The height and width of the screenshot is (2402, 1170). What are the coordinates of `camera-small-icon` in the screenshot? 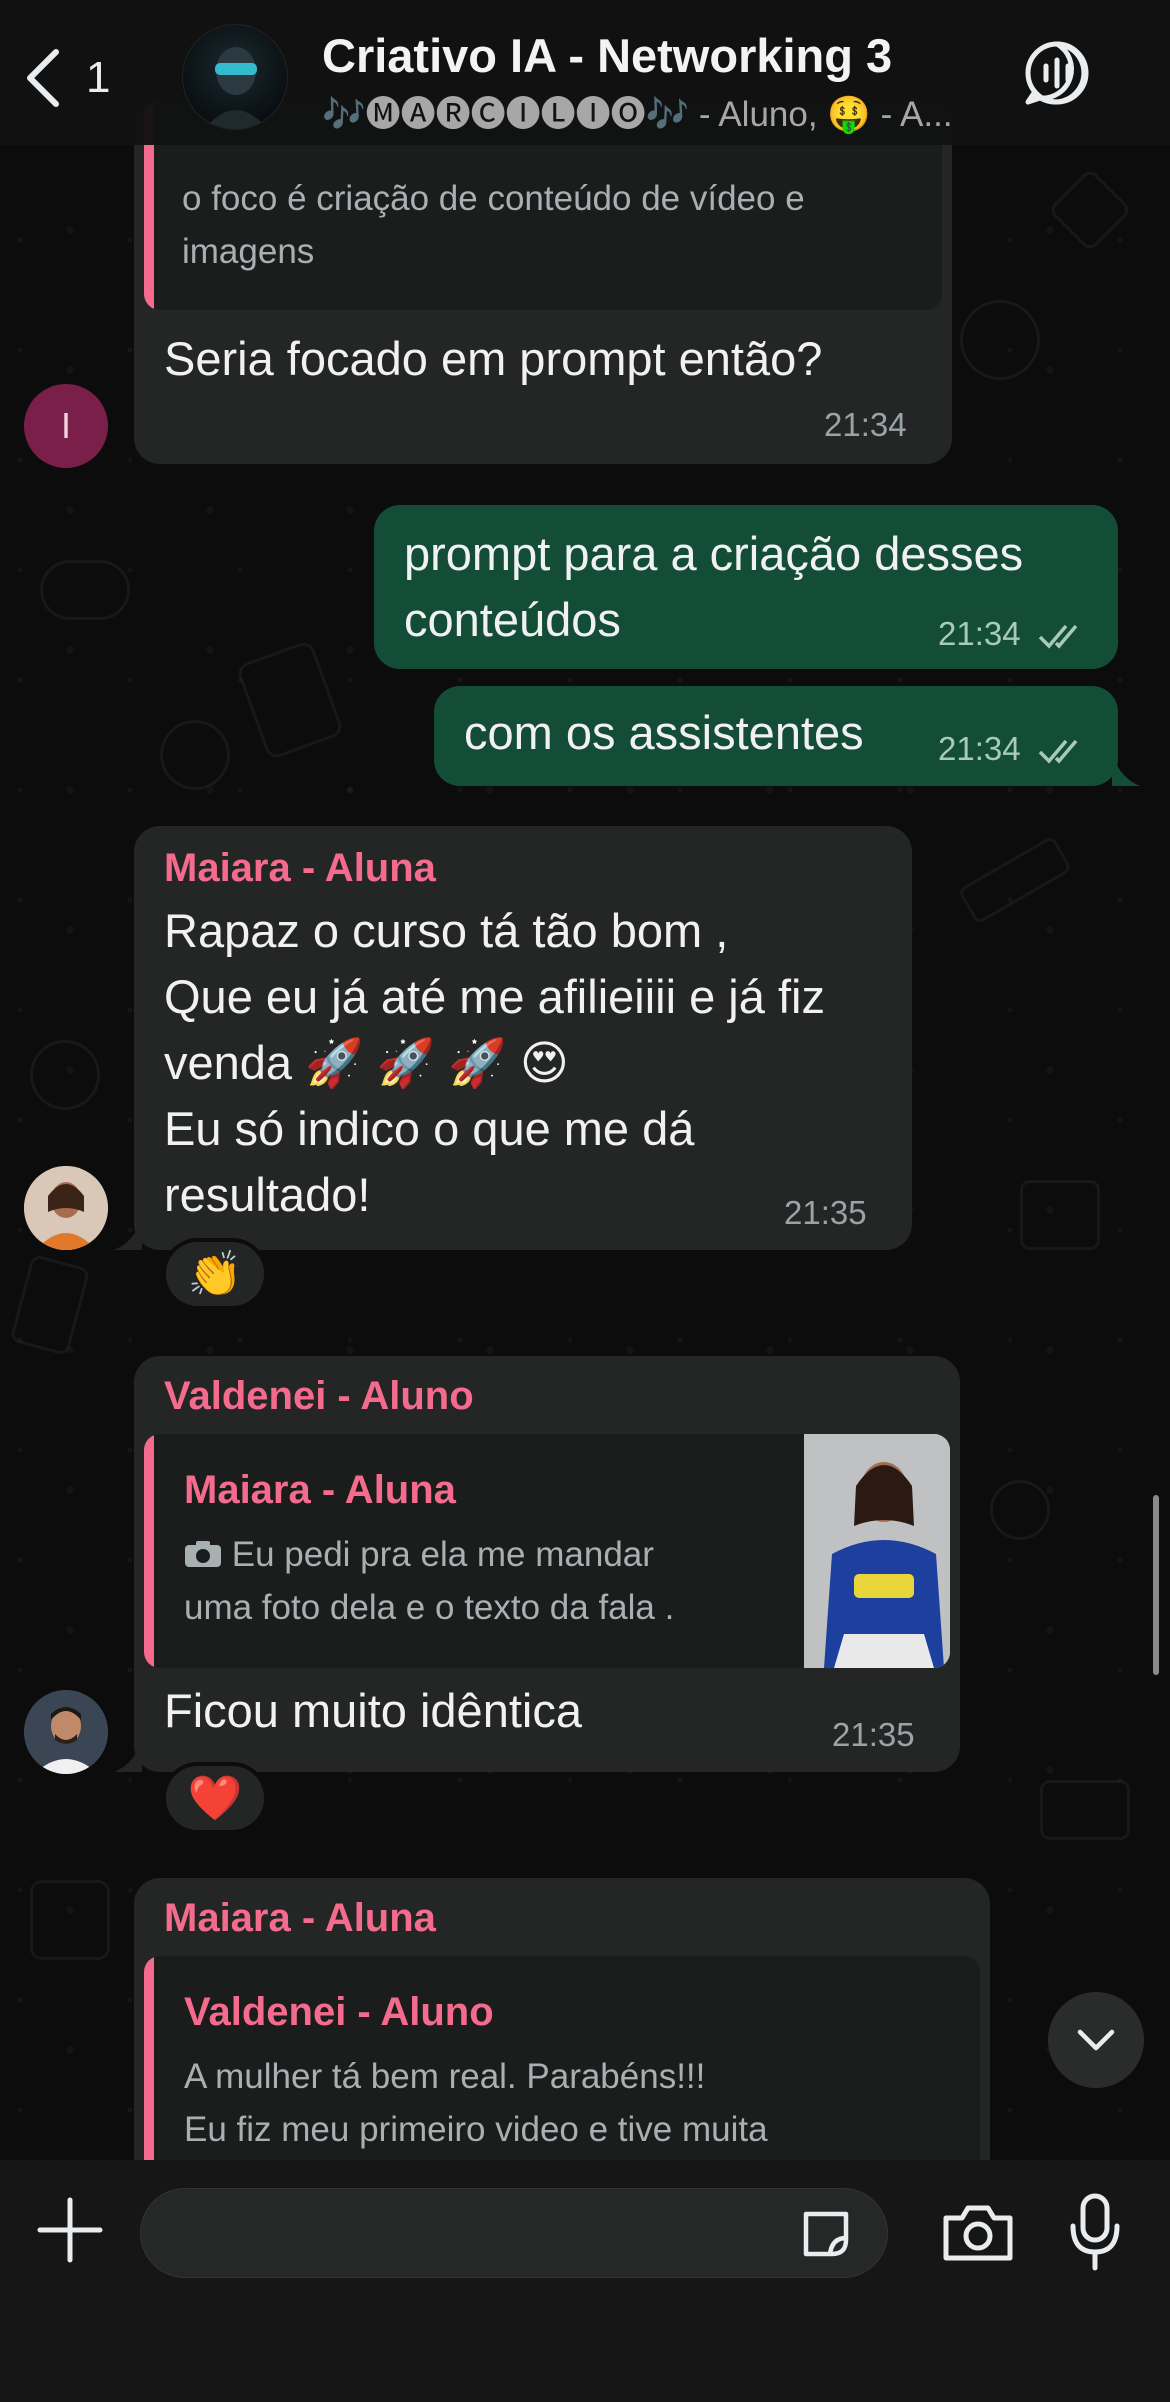 It's located at (203, 1548).